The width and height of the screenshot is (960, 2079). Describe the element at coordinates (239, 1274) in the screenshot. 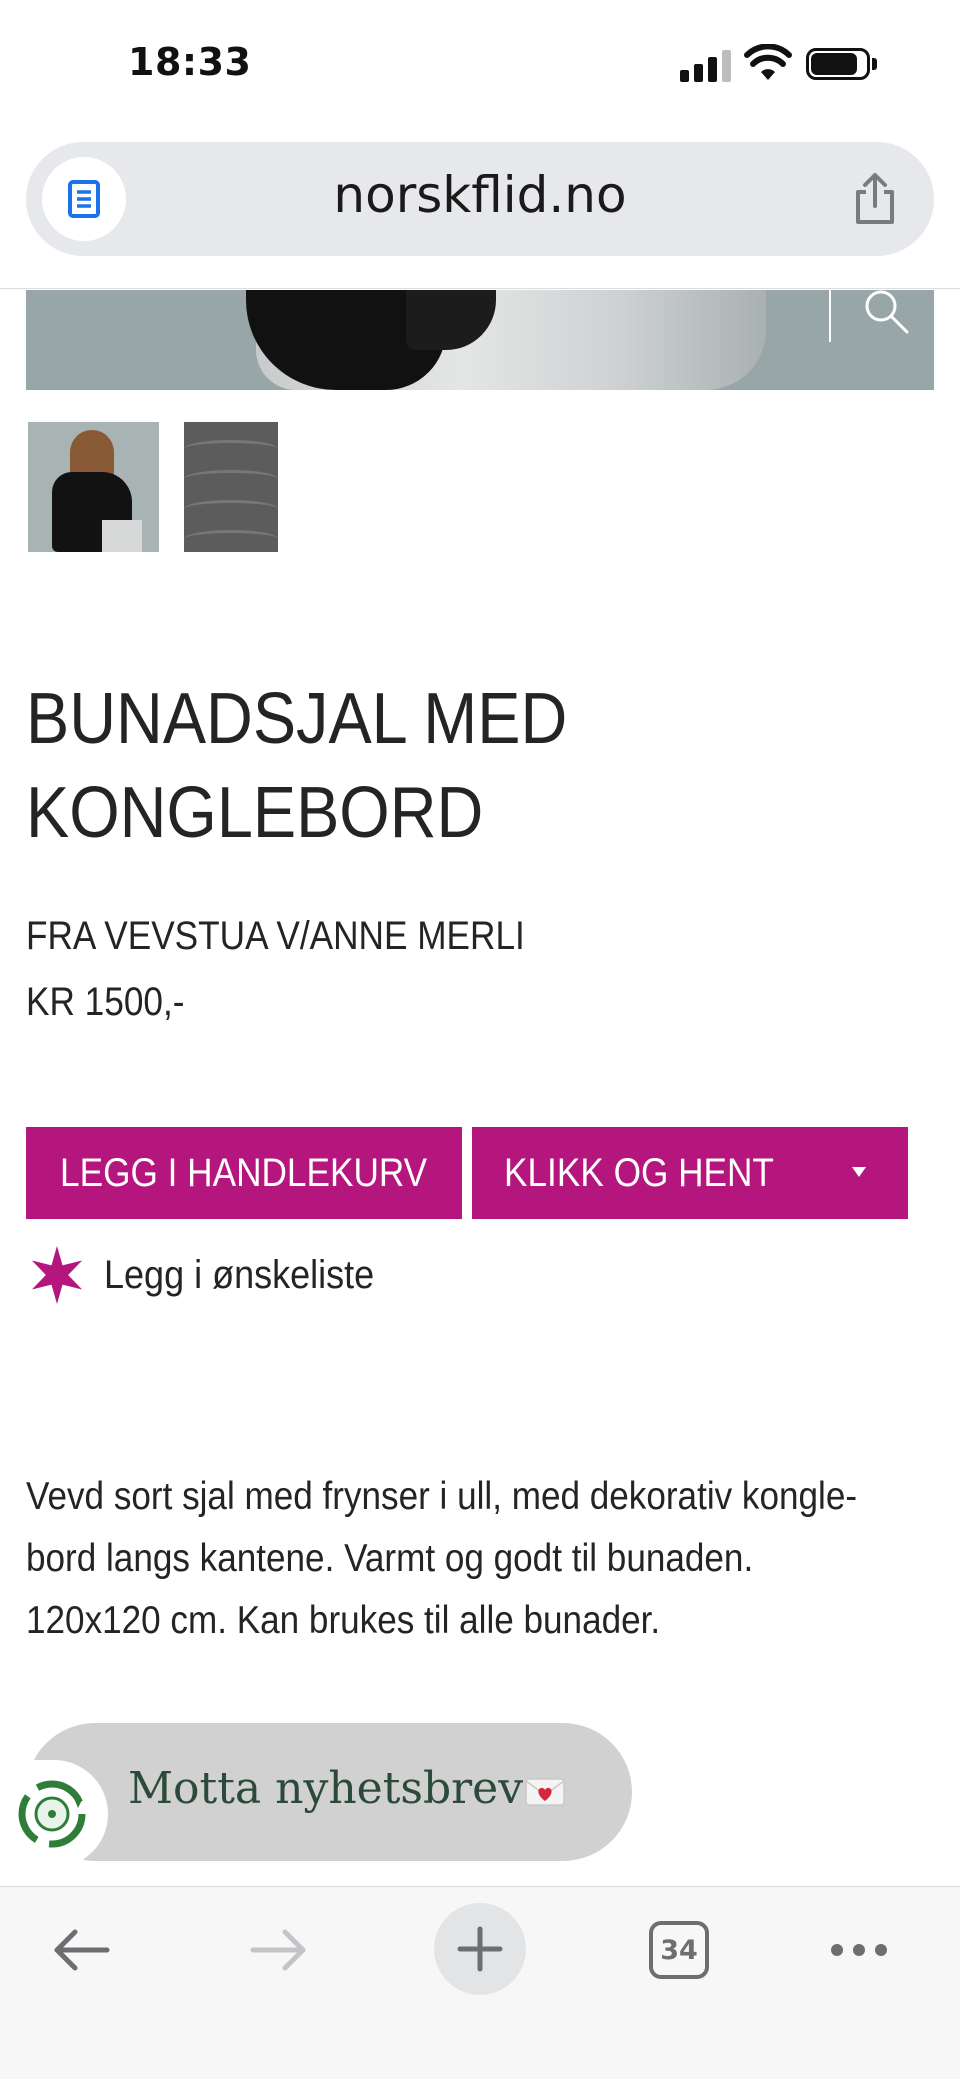

I see `wishlist-label: Legg i ønskeliste` at that location.